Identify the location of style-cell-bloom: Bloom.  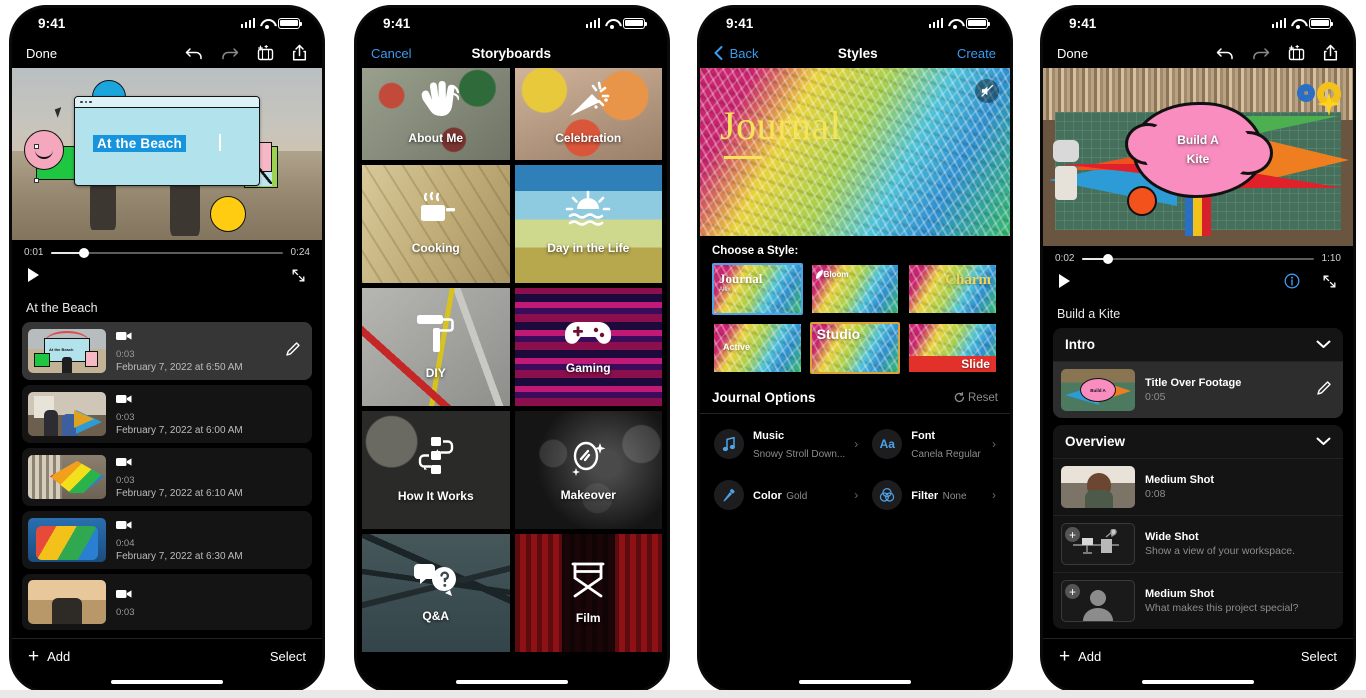
(855, 289).